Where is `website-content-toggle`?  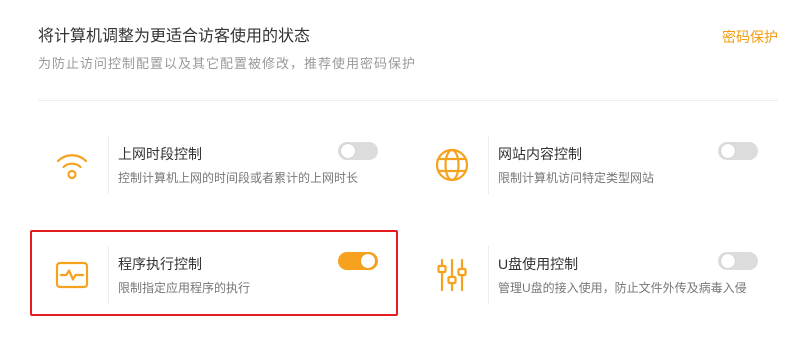
website-content-toggle is located at coordinates (738, 151).